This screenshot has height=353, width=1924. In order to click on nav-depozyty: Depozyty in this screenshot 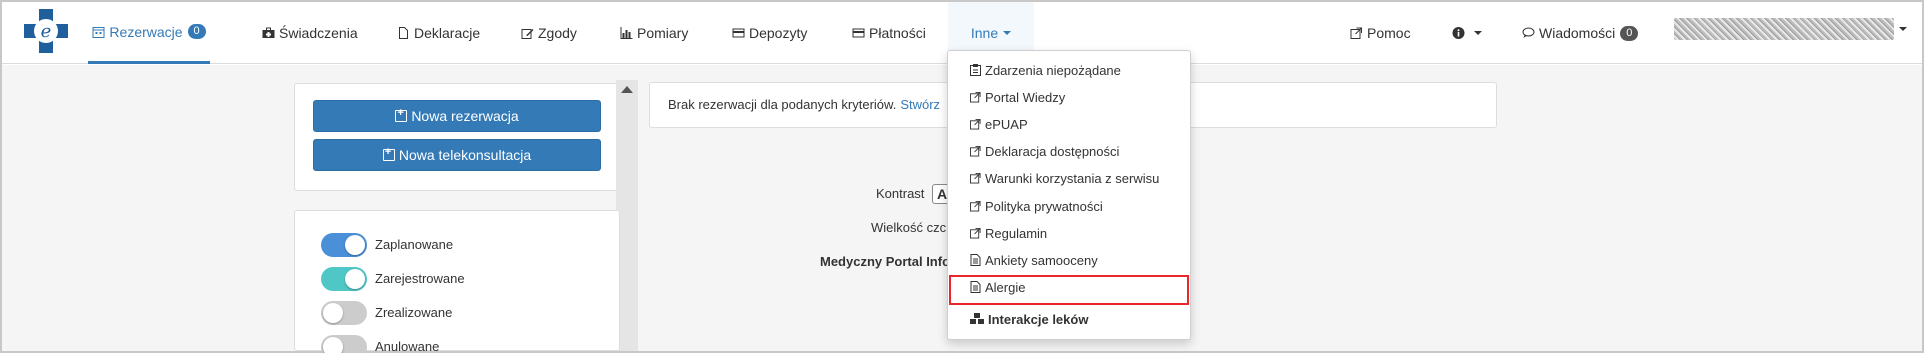, I will do `click(769, 33)`.